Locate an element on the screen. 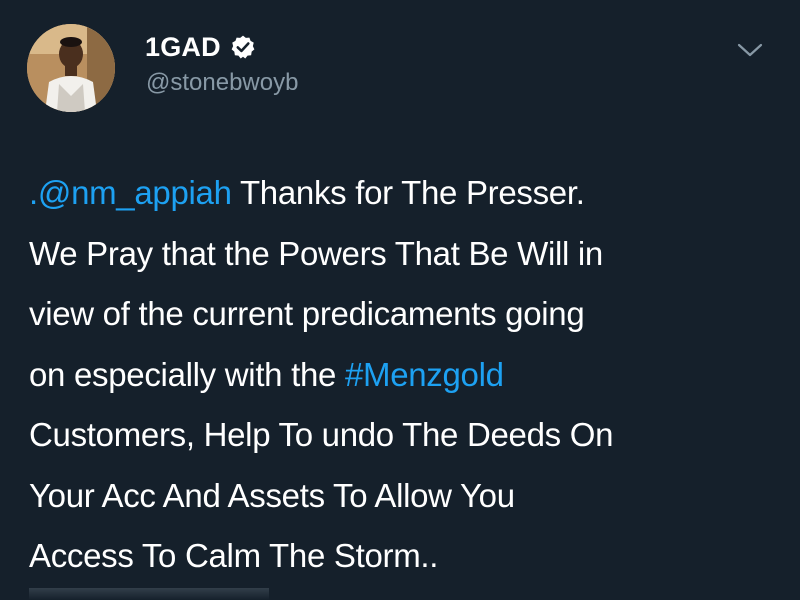  tweet-text-line: on especially with the #Menzgold is located at coordinates (409, 375).